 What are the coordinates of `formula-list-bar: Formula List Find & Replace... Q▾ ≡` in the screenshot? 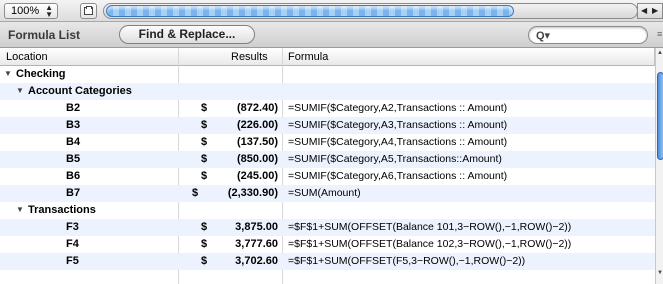 It's located at (331, 35).